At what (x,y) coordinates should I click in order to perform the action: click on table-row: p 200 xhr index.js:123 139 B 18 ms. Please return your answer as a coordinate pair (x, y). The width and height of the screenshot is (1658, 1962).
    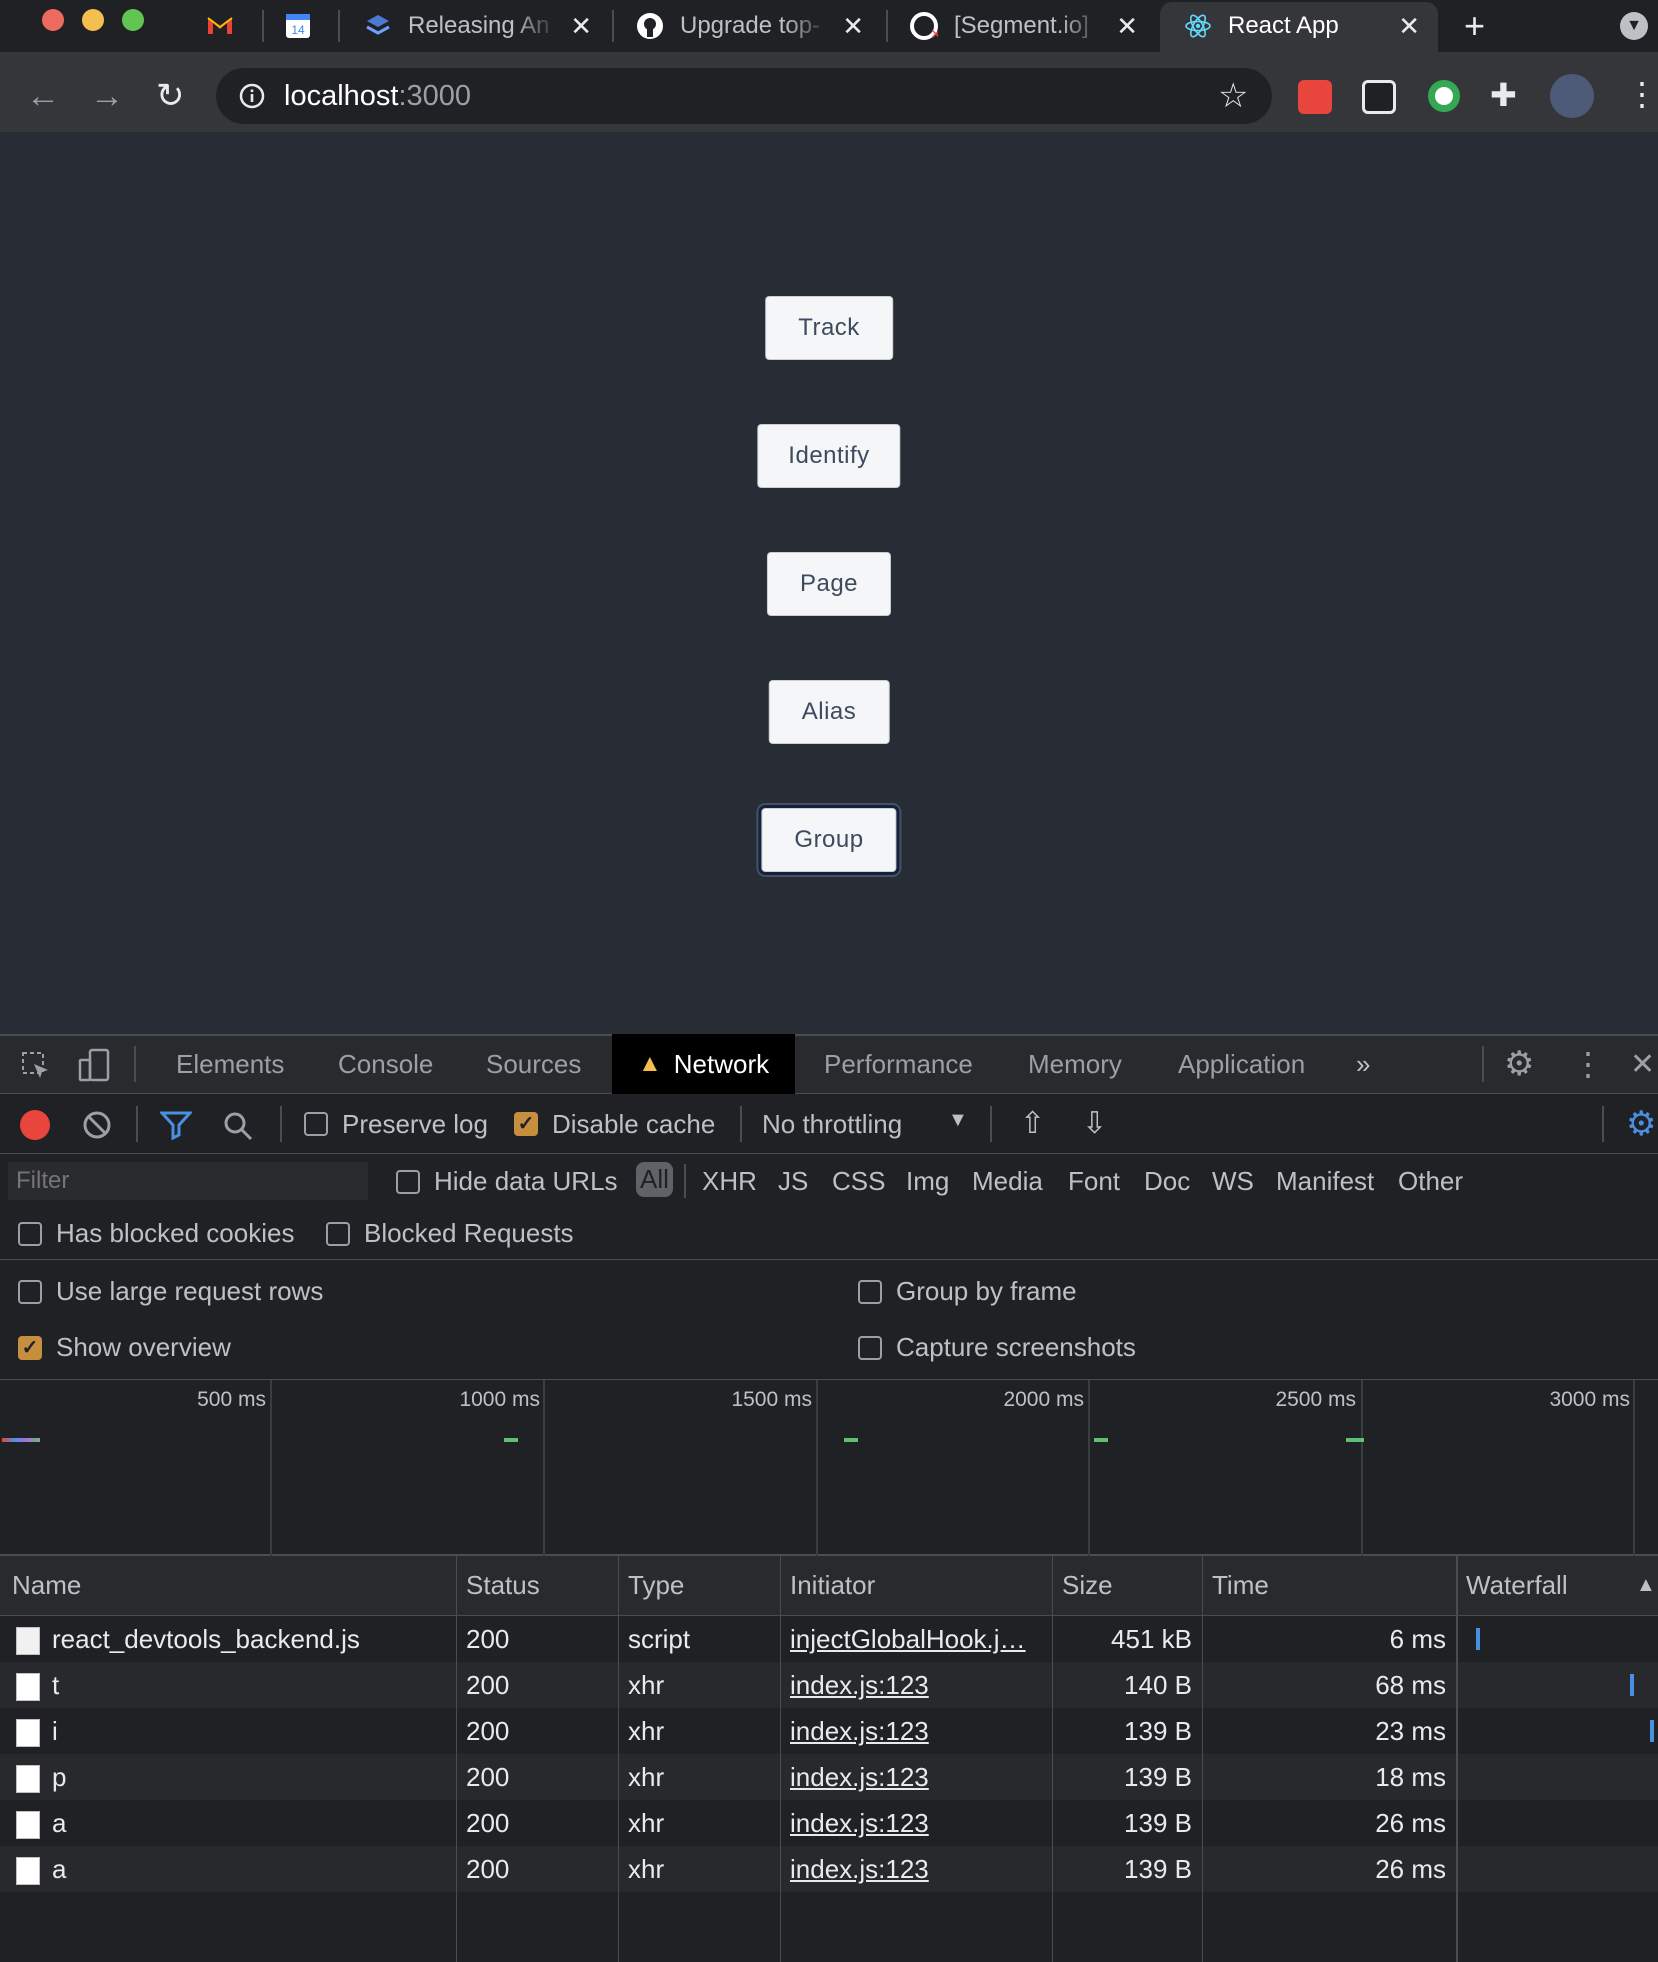
    Looking at the image, I should click on (829, 1777).